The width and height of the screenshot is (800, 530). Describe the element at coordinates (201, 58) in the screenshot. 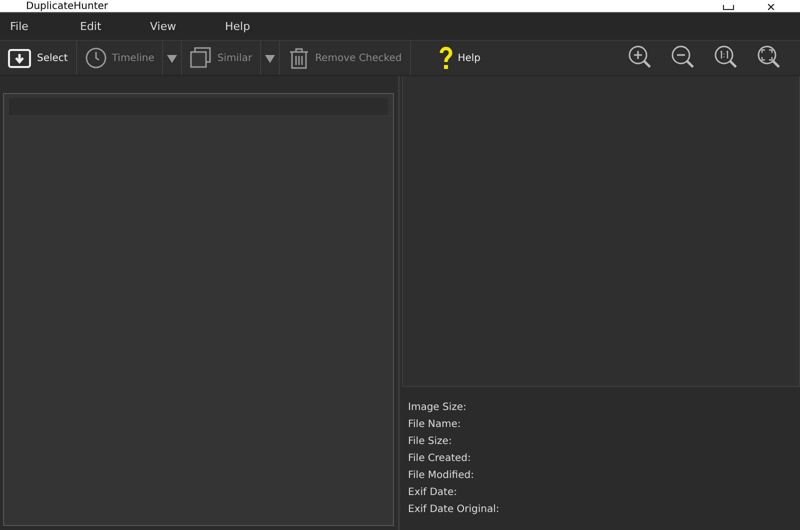

I see `photos-icon` at that location.